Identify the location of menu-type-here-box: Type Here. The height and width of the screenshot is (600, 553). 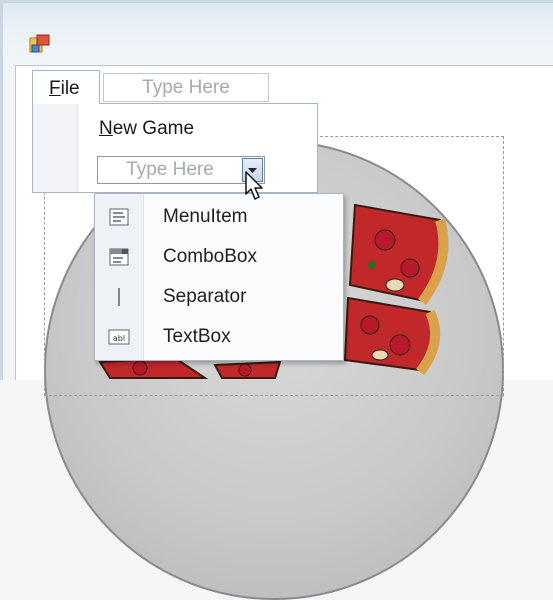
(186, 87).